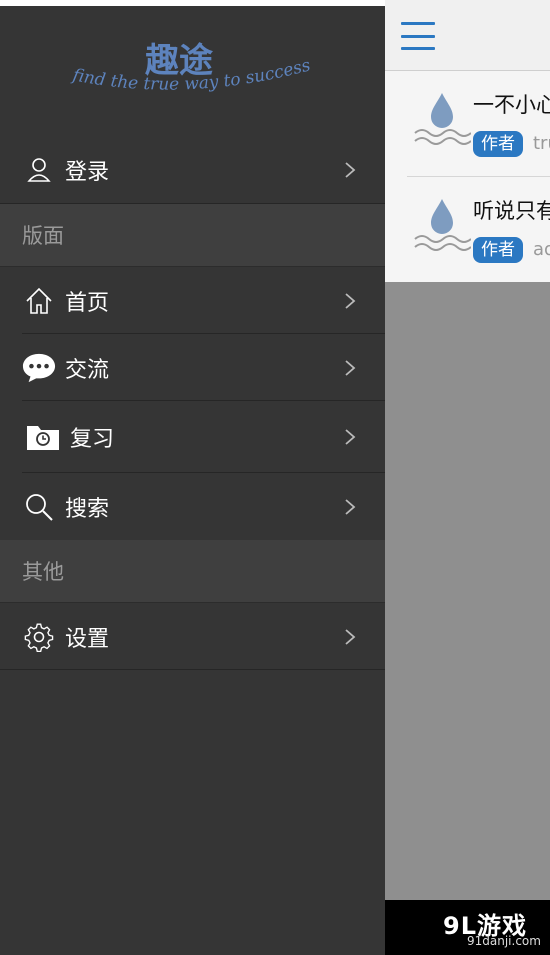 Image resolution: width=550 pixels, height=955 pixels. What do you see at coordinates (43, 437) in the screenshot?
I see `folder-history-icon` at bounding box center [43, 437].